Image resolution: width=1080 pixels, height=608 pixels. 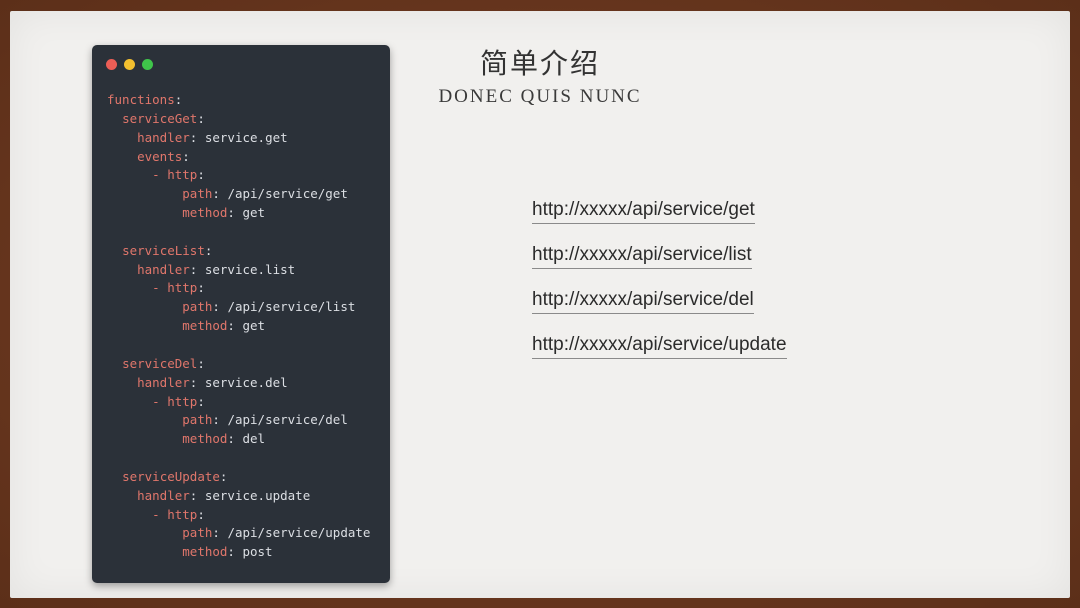 I want to click on code-line: method: post, so click(x=238, y=552).